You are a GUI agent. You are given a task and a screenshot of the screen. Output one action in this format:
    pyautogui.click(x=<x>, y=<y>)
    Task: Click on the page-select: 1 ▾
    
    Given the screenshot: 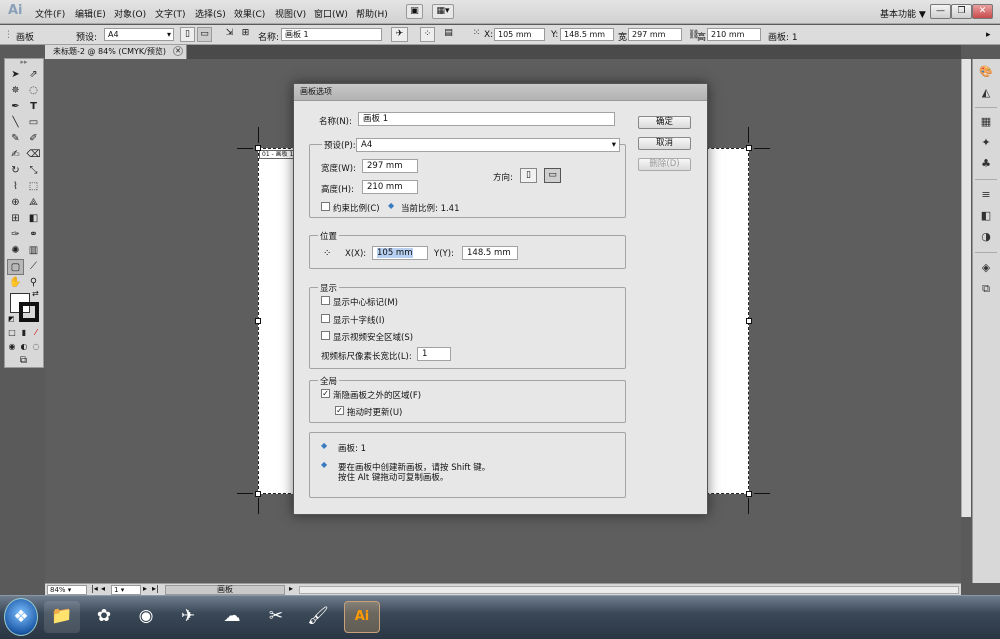 What is the action you would take?
    pyautogui.click(x=126, y=590)
    